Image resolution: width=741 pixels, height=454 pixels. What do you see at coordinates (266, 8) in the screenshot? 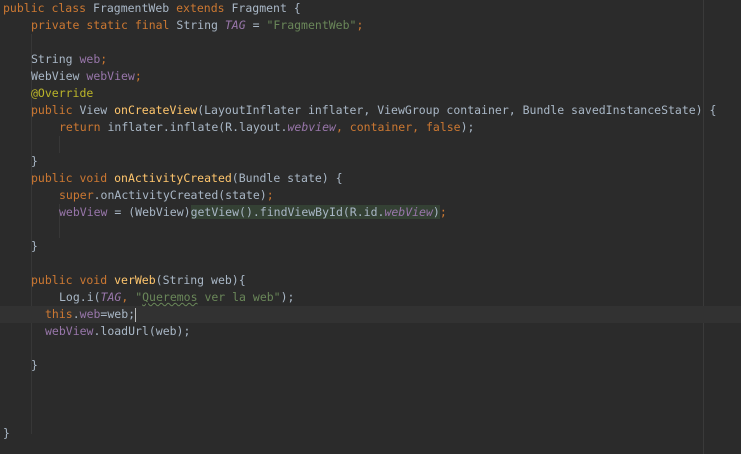
I see `class-name: Fragment {` at bounding box center [266, 8].